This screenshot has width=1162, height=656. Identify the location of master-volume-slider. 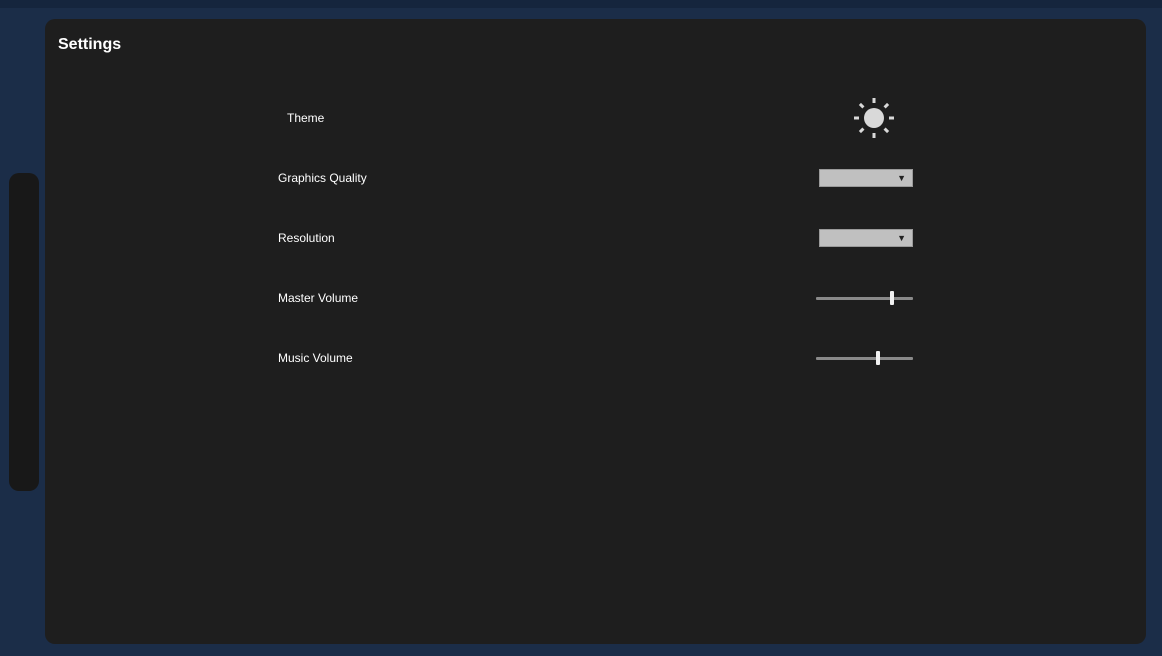
(864, 298).